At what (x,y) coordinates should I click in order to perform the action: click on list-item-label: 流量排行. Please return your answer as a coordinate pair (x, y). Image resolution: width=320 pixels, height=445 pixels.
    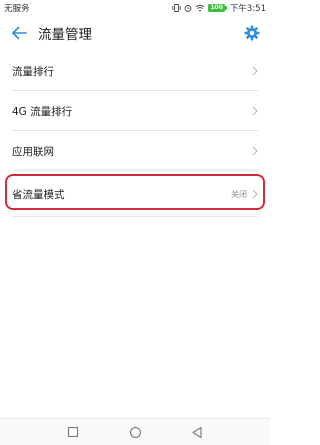
    Looking at the image, I should click on (33, 71).